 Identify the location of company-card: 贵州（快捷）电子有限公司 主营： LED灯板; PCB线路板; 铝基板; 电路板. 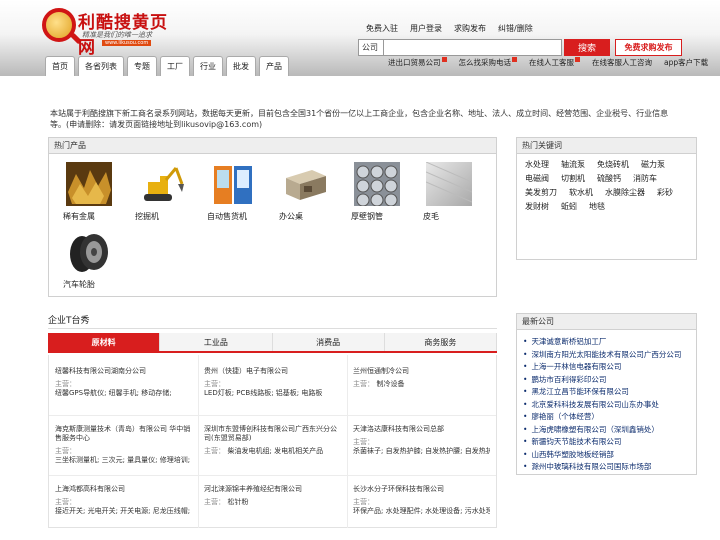
(272, 382).